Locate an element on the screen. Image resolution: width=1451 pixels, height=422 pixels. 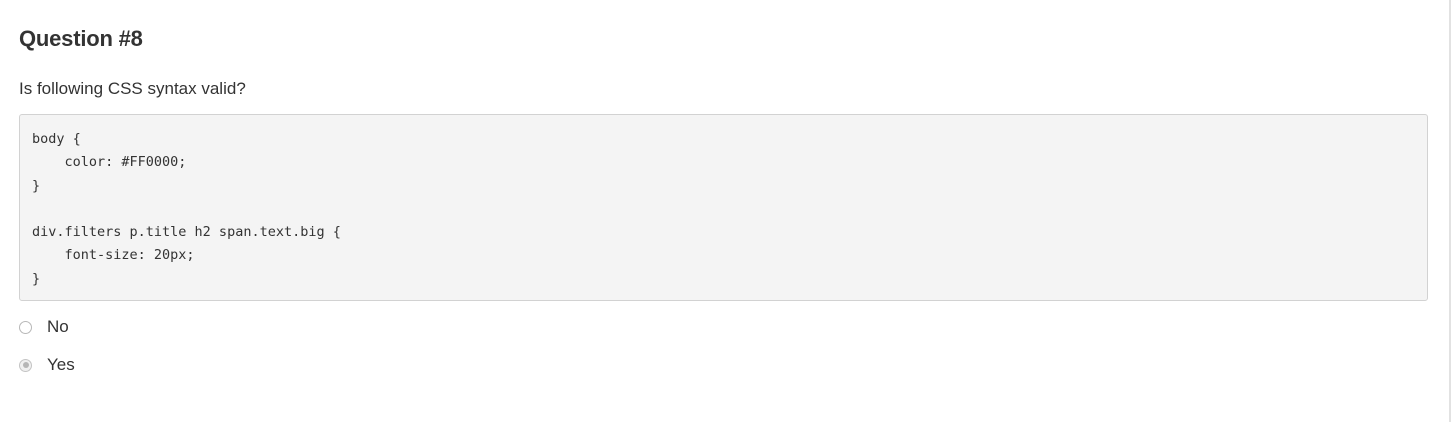
option-no-label: No is located at coordinates (58, 326).